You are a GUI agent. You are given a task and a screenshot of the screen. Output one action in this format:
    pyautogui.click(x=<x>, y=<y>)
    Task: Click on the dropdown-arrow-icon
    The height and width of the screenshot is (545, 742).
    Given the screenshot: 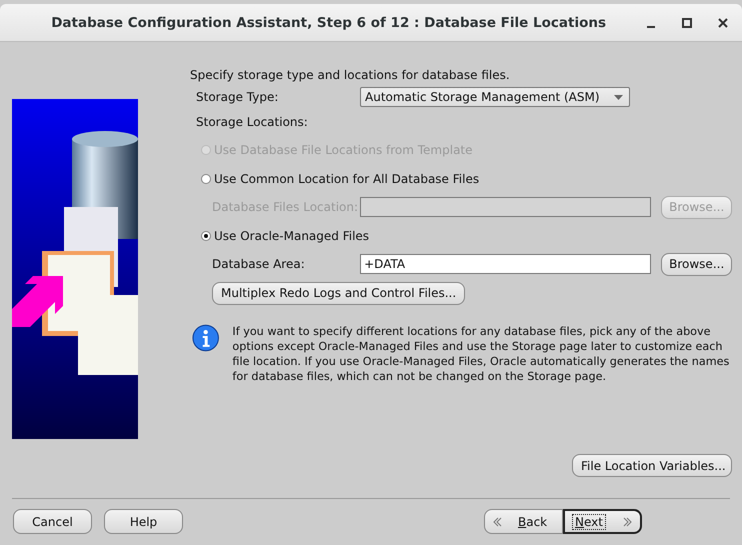 What is the action you would take?
    pyautogui.click(x=618, y=97)
    